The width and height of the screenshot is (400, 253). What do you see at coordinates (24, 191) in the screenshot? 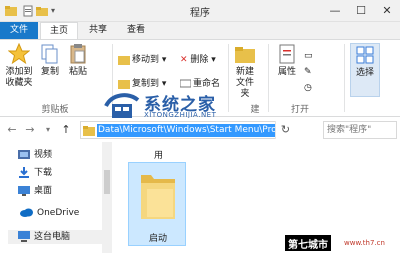
I see `desktop-icon` at bounding box center [24, 191].